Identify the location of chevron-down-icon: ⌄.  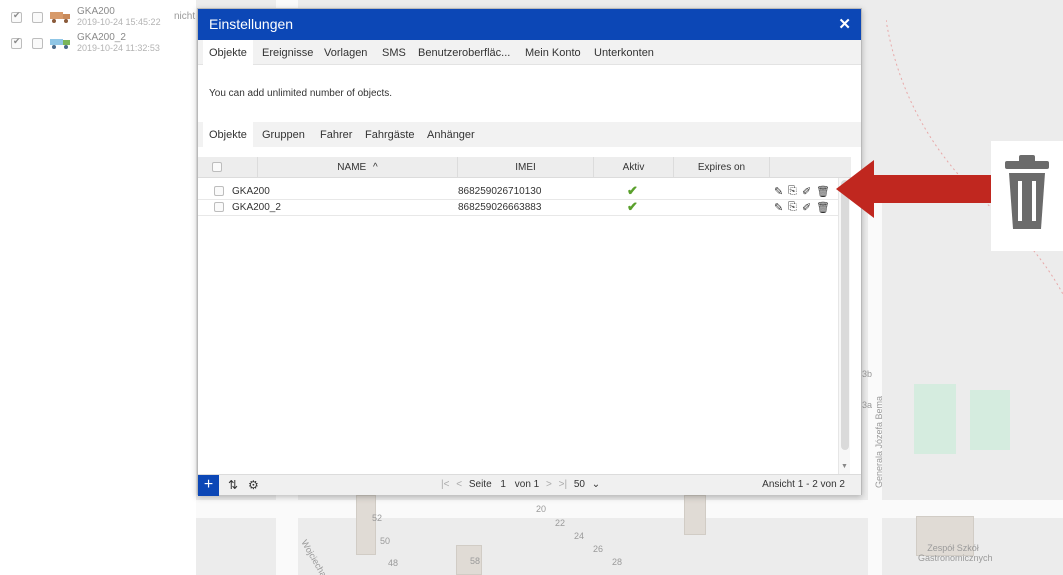
(596, 484).